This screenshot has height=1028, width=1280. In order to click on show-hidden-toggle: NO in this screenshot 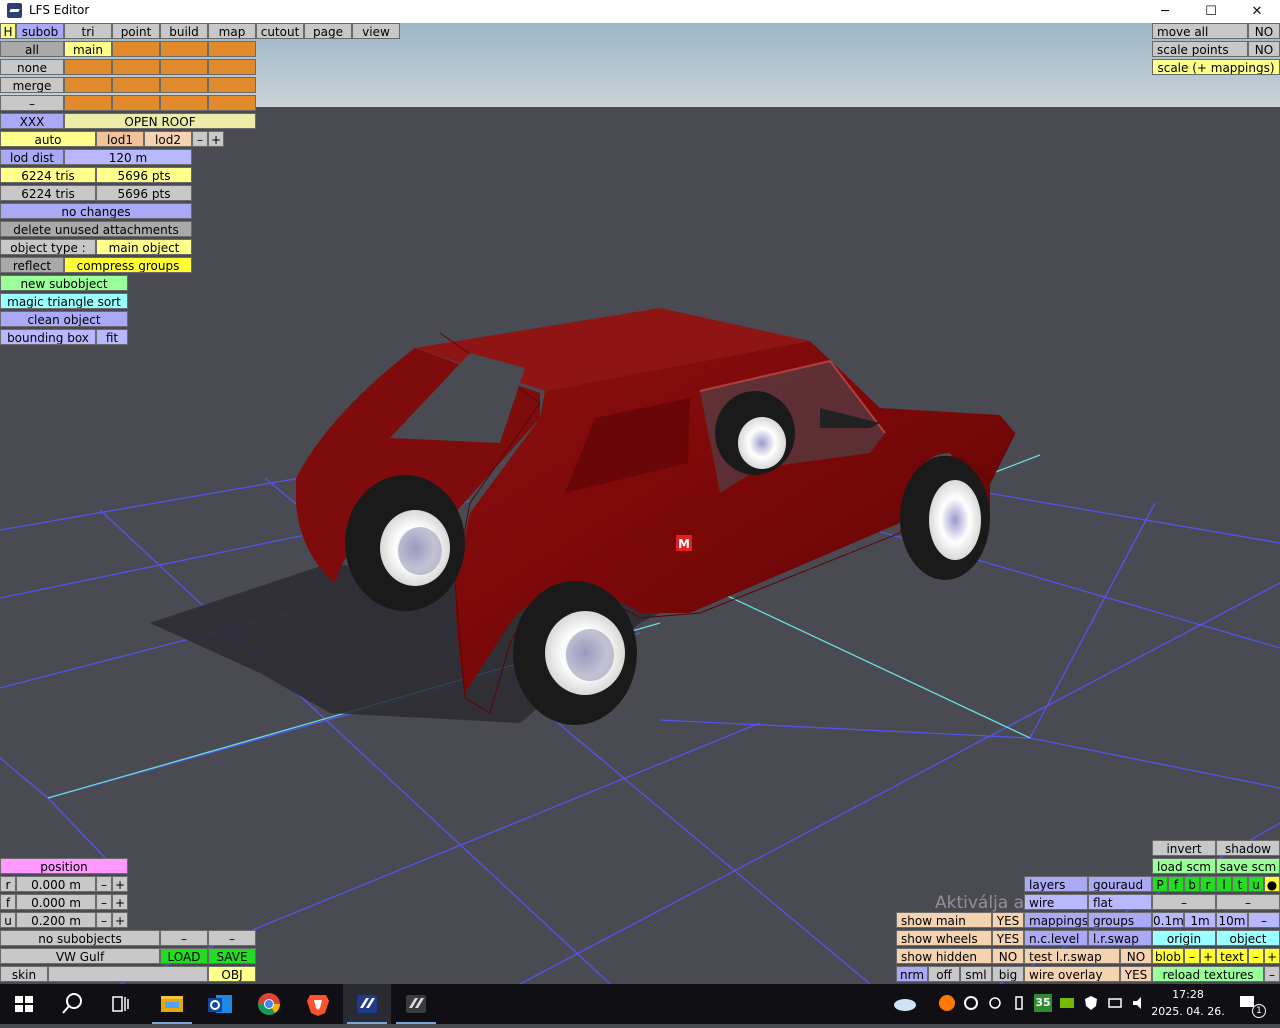, I will do `click(1008, 956)`.